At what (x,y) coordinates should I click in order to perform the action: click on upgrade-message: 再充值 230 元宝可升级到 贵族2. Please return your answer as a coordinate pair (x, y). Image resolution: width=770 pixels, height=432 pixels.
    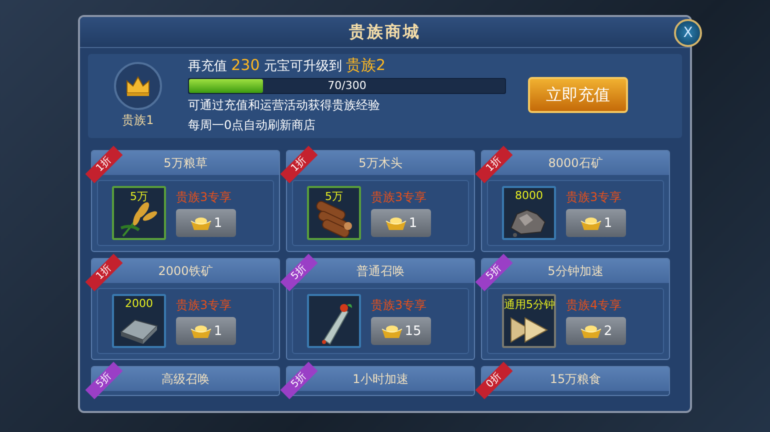
    Looking at the image, I should click on (287, 65).